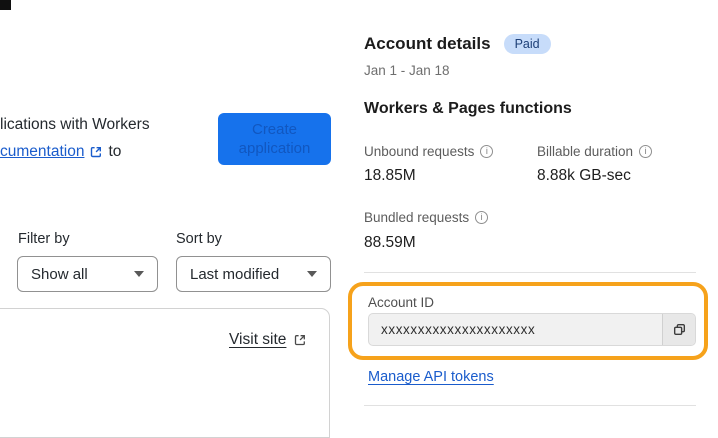 The height and width of the screenshot is (438, 718). Describe the element at coordinates (585, 151) in the screenshot. I see `metric-label-text: Billable duration` at that location.